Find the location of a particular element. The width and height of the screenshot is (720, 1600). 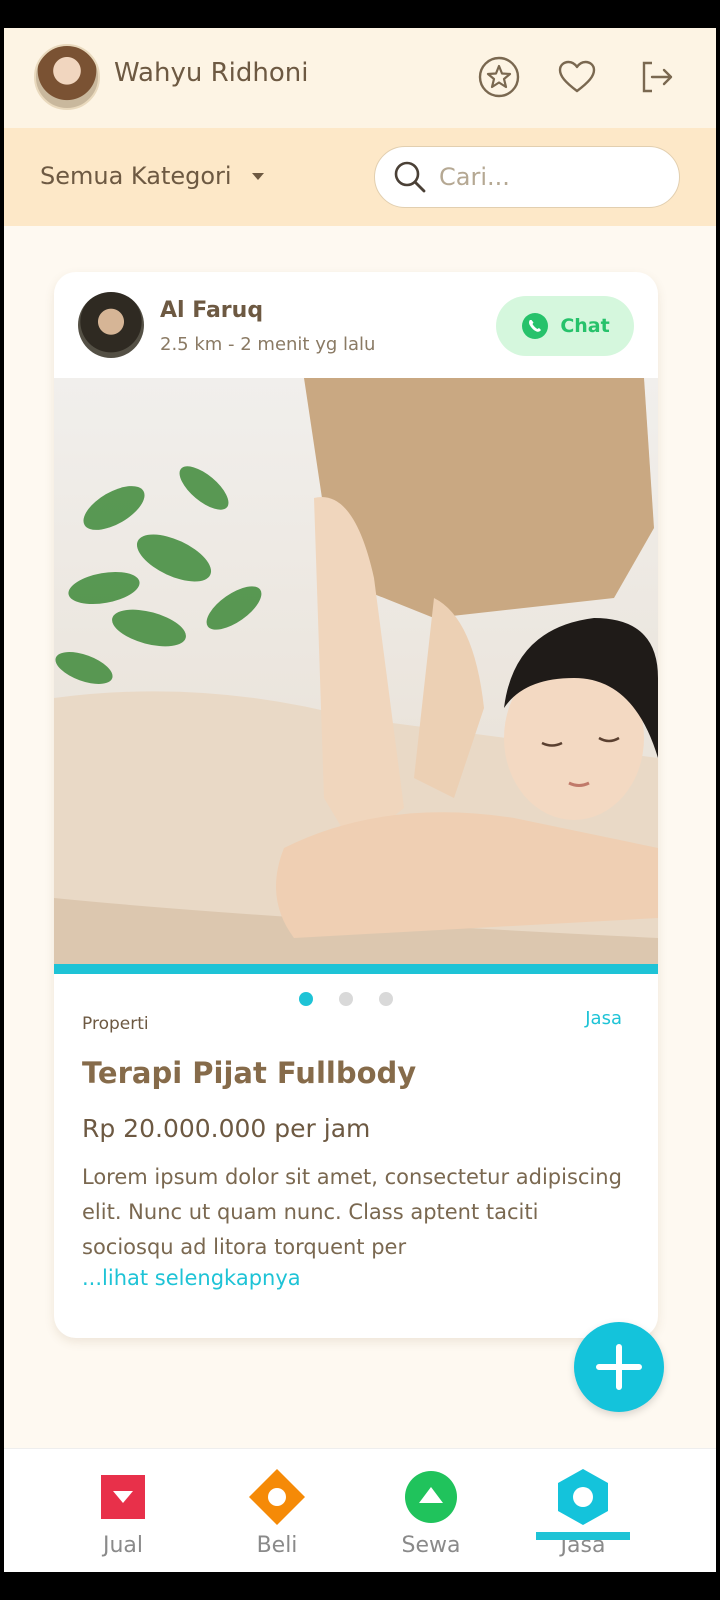

nav-item-jasa: Jasa is located at coordinates (583, 1512).